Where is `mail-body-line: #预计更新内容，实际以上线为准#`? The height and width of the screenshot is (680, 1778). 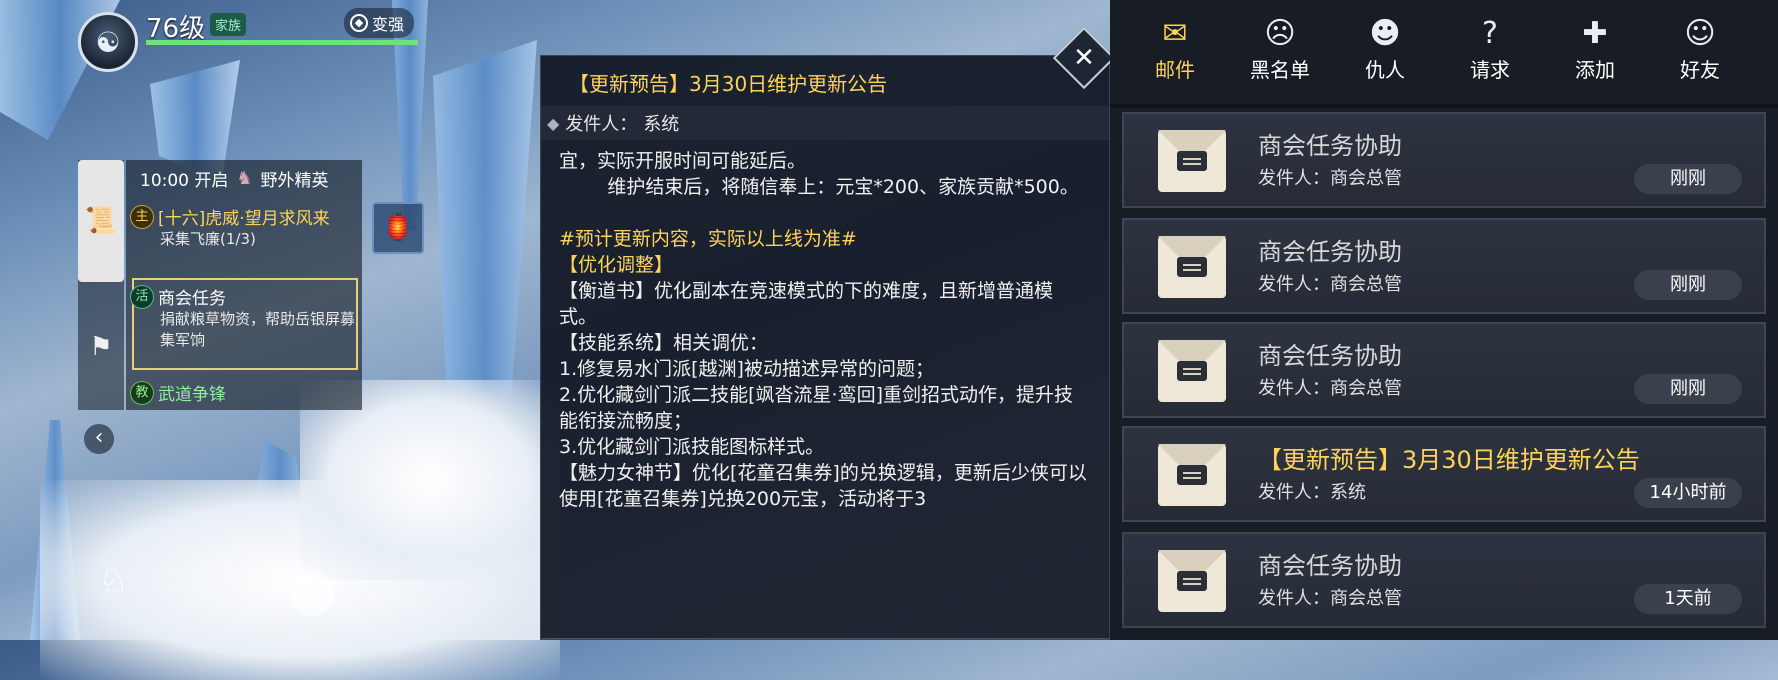 mail-body-line: #预计更新内容，实际以上线为准# is located at coordinates (708, 239).